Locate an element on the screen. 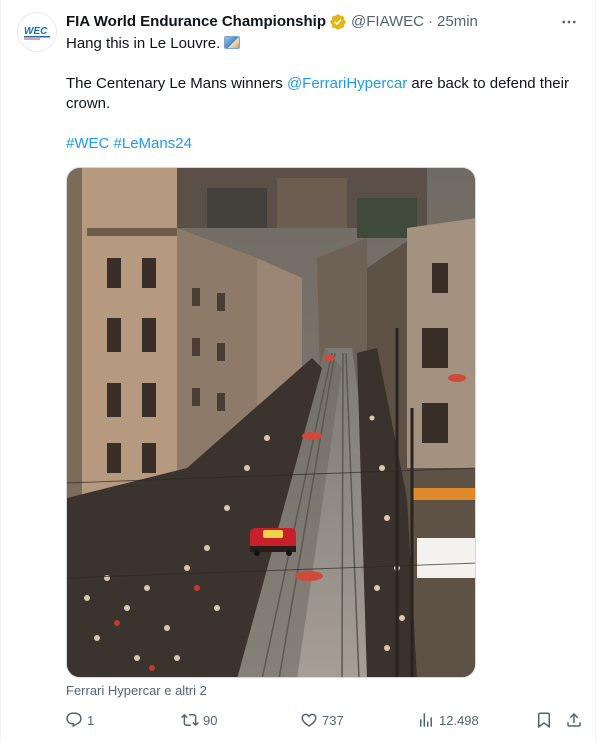 The image size is (598, 742). avatar: WEC is located at coordinates (37, 32).